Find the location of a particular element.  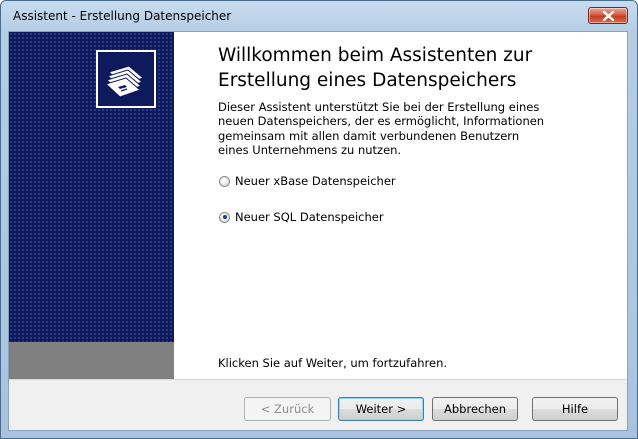

logo-frame is located at coordinates (126, 79).